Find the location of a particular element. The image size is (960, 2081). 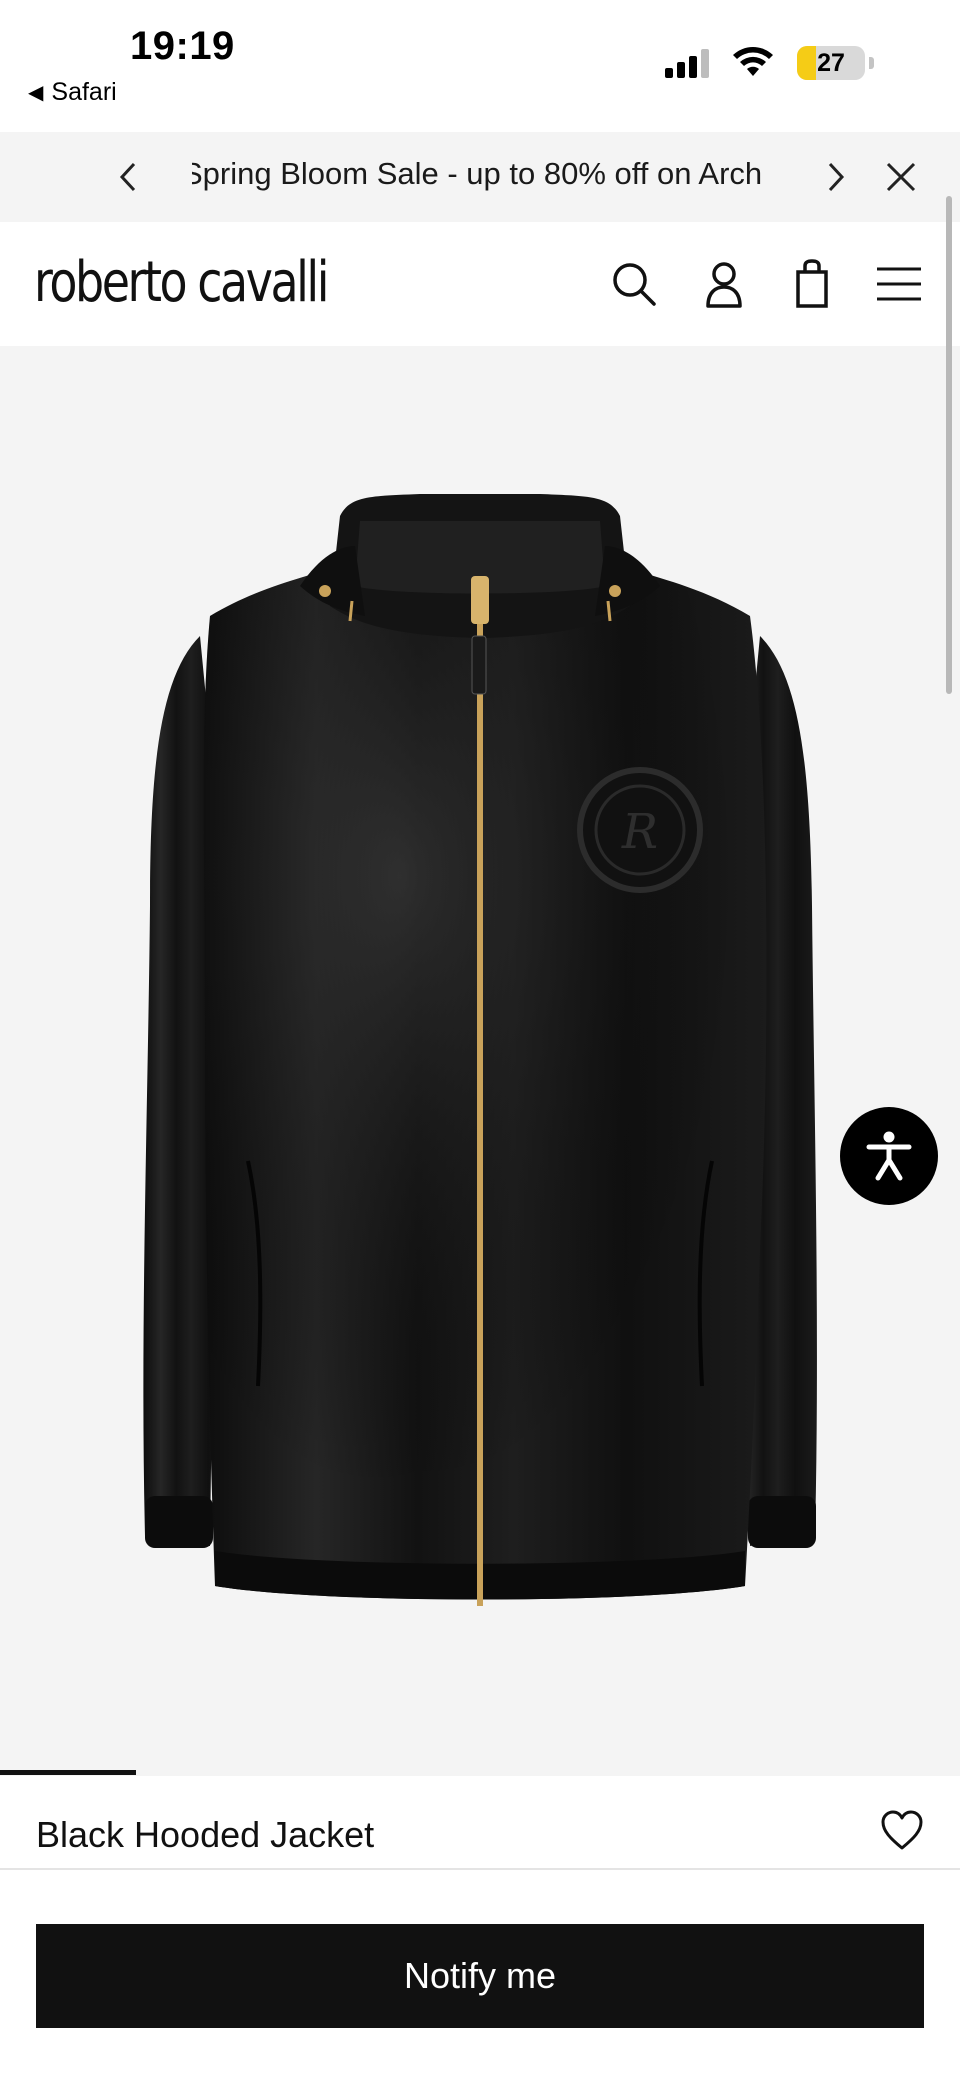

status-bar: 19:19 ◀ Safari 27 is located at coordinates (480, 66).